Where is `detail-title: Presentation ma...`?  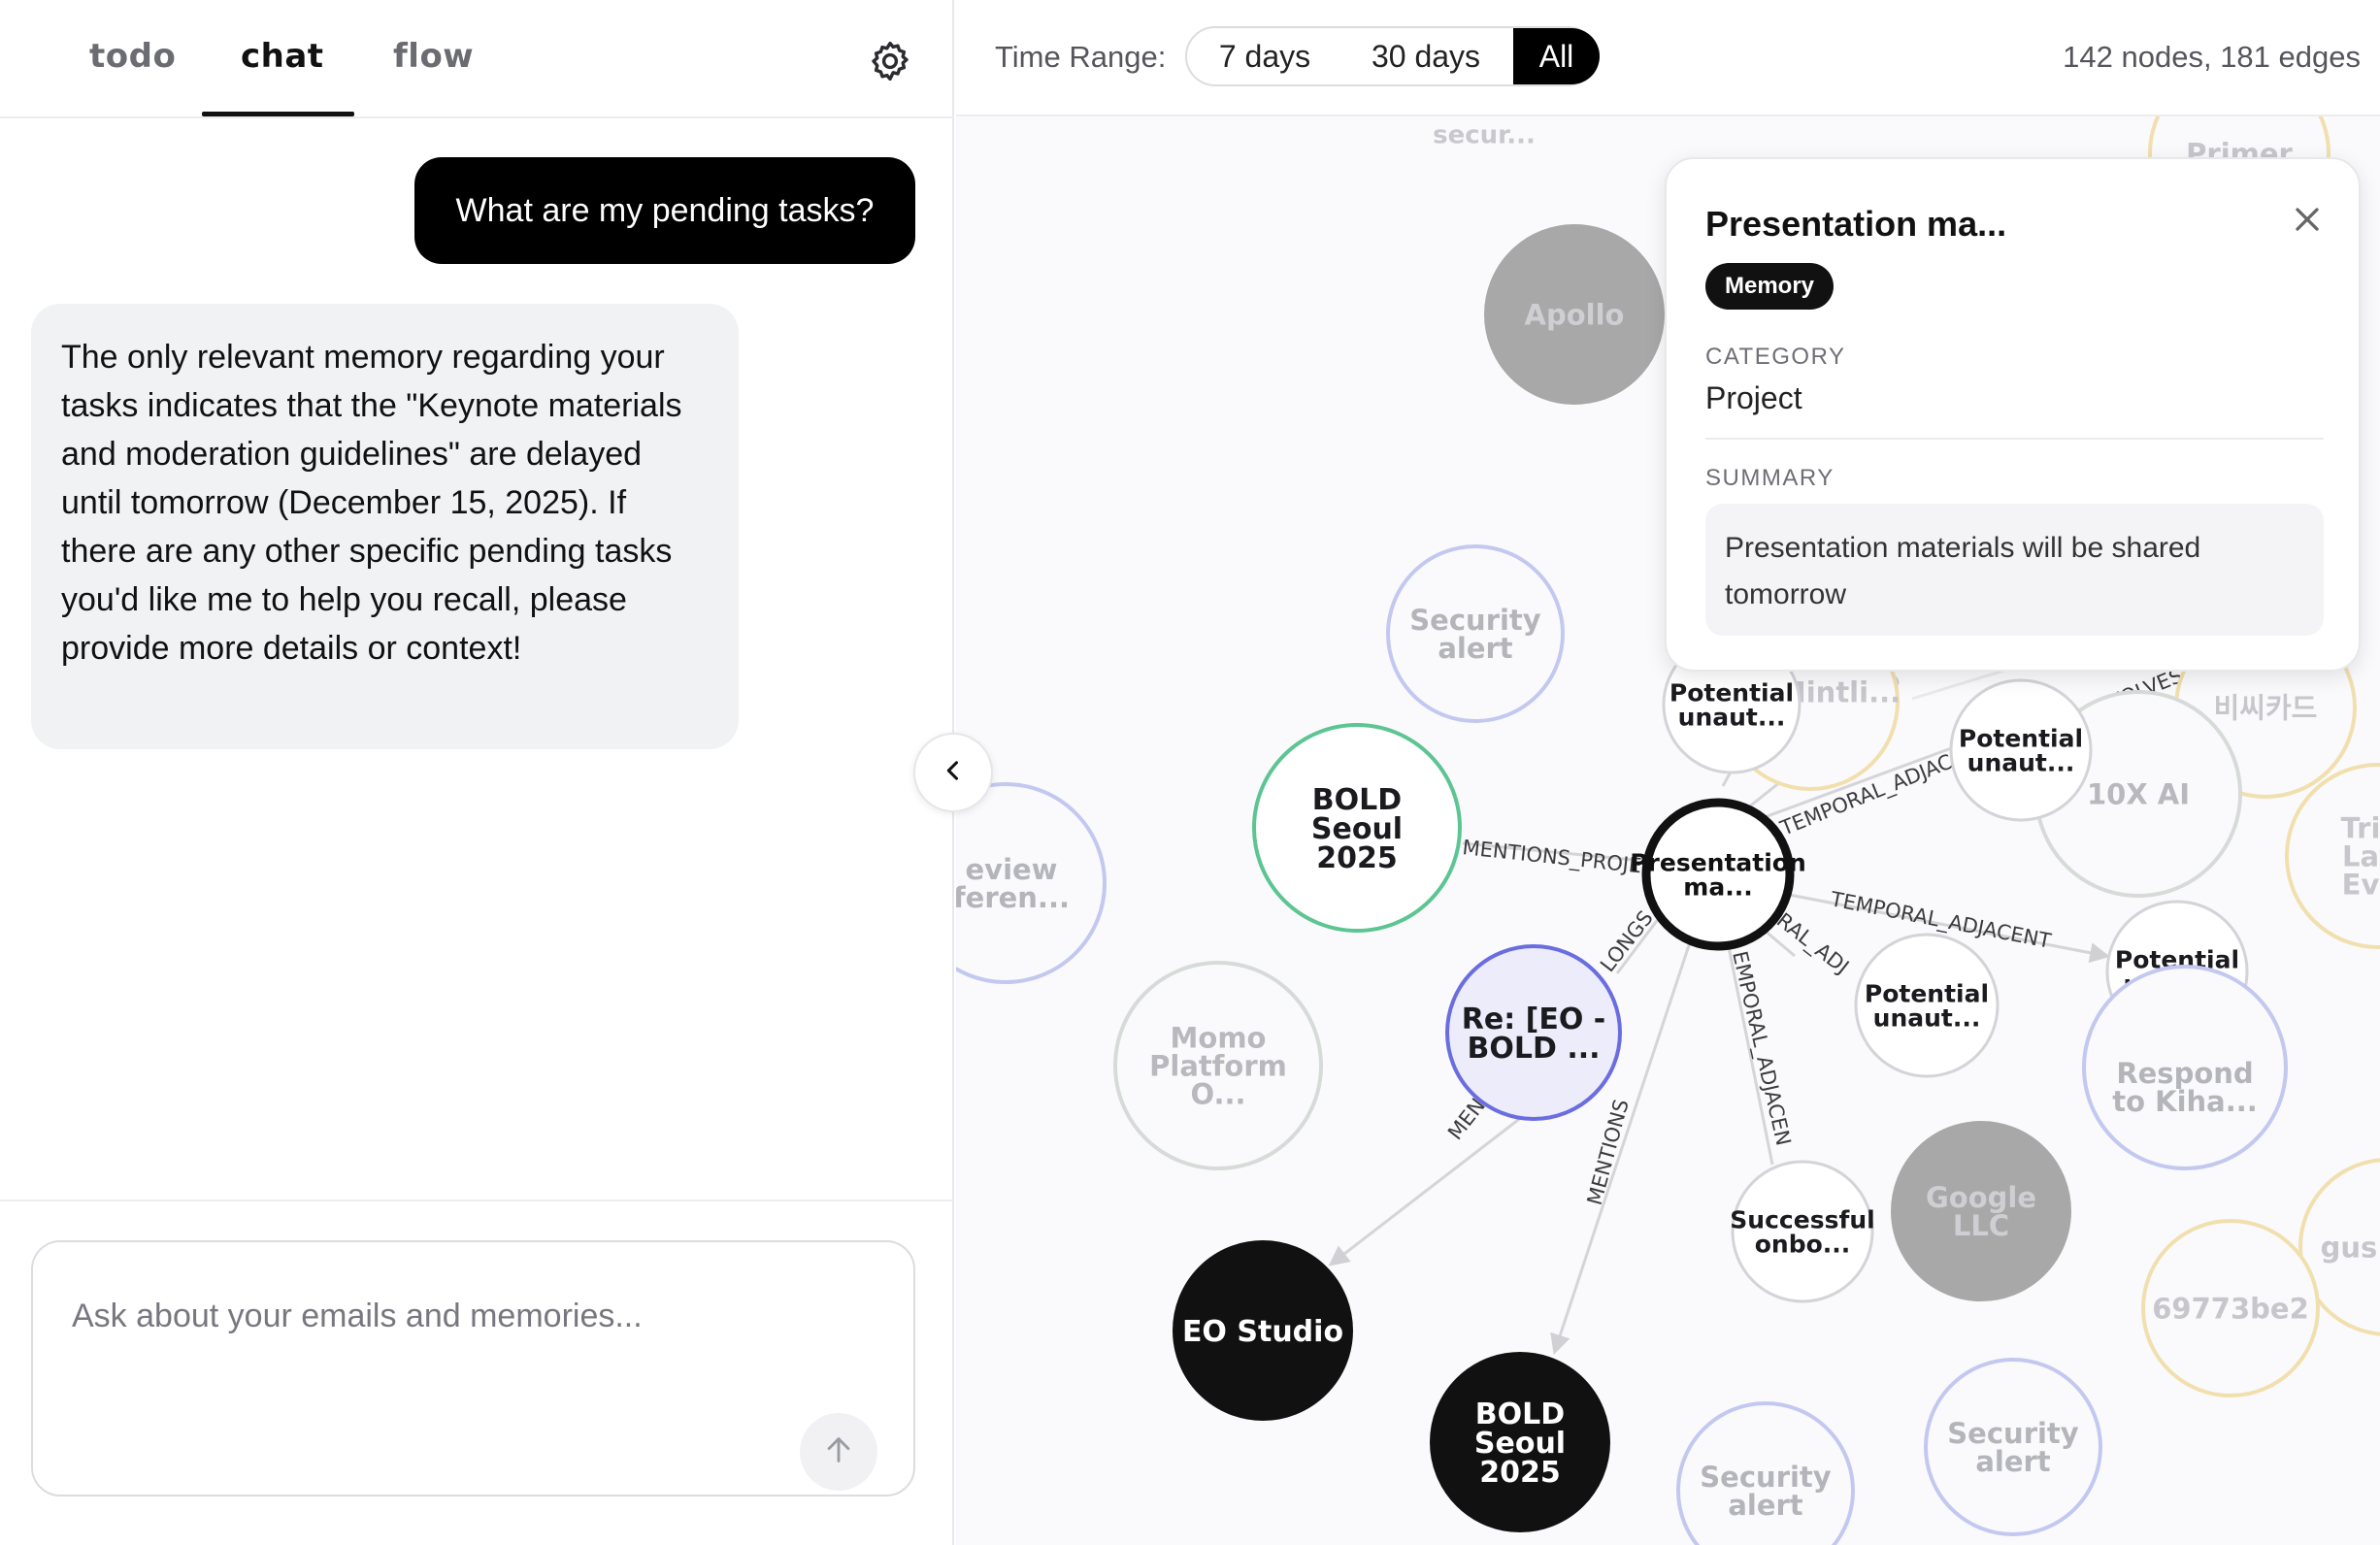 detail-title: Presentation ma... is located at coordinates (1856, 224).